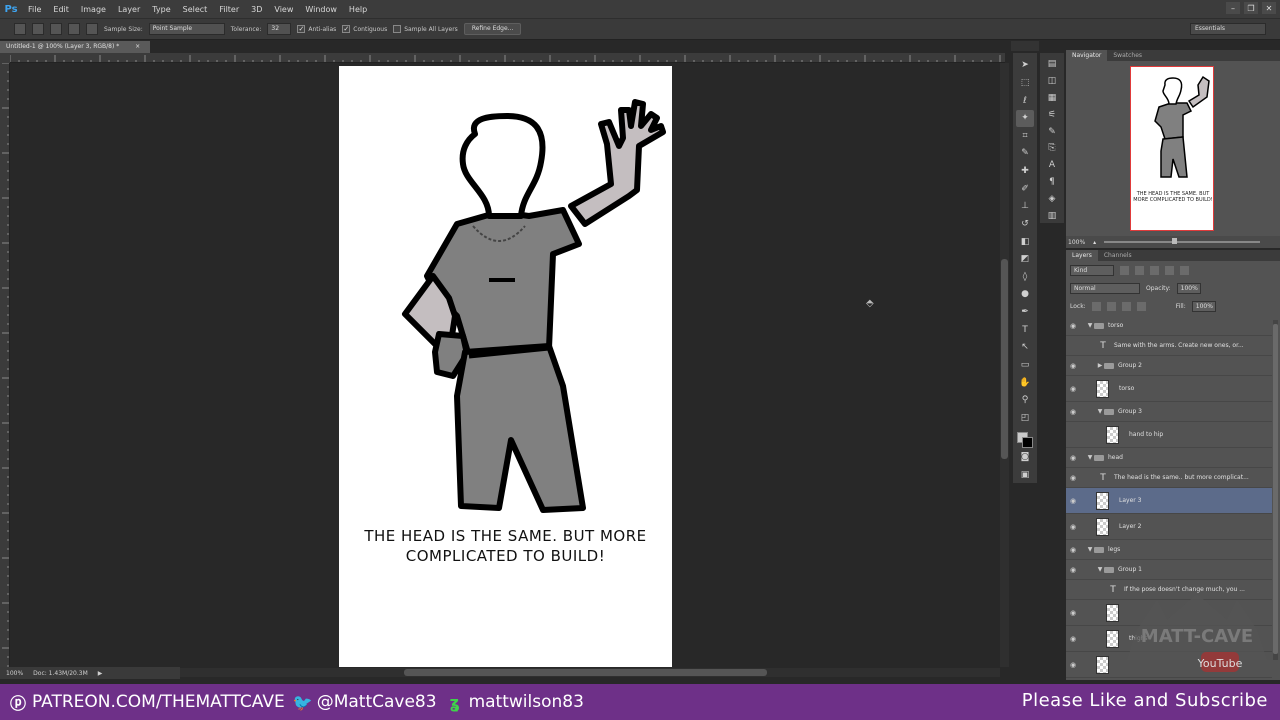  What do you see at coordinates (1082, 255) in the screenshot?
I see `tab-layers: Layers` at bounding box center [1082, 255].